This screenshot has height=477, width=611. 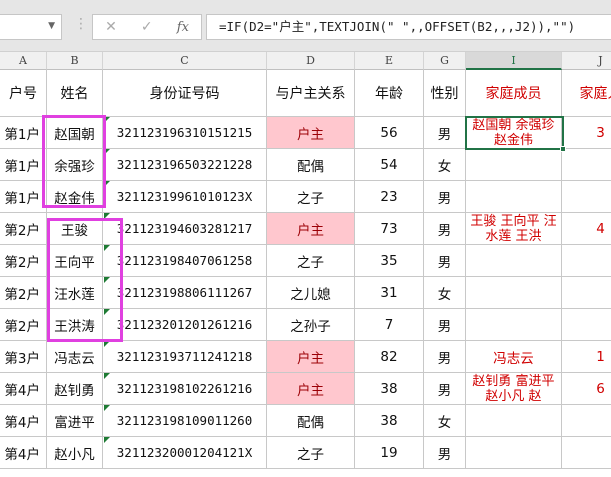 I want to click on header-cell-a: 户号, so click(x=23, y=93).